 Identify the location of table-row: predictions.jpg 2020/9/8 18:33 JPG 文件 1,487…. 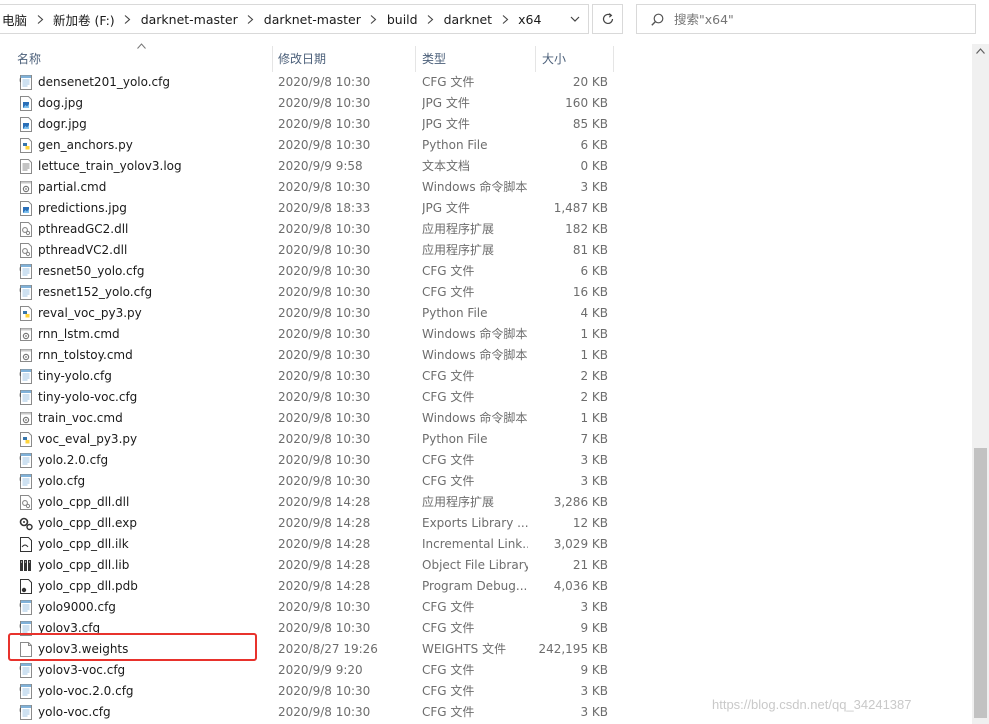
(307, 208).